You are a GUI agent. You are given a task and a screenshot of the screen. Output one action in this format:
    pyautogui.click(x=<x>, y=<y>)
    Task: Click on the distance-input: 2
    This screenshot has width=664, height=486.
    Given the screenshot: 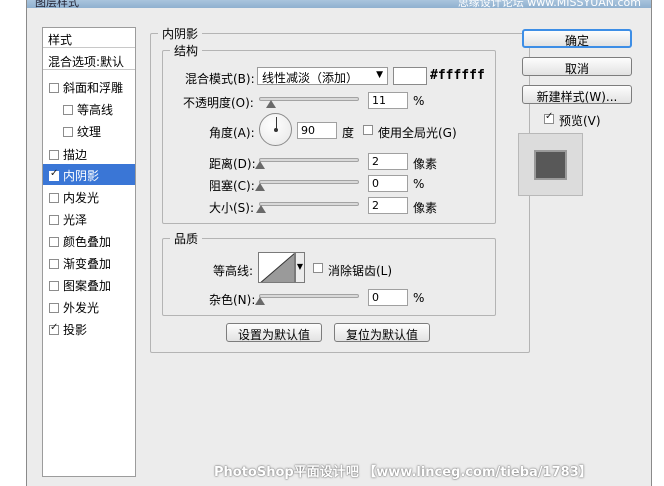 What is the action you would take?
    pyautogui.click(x=388, y=161)
    